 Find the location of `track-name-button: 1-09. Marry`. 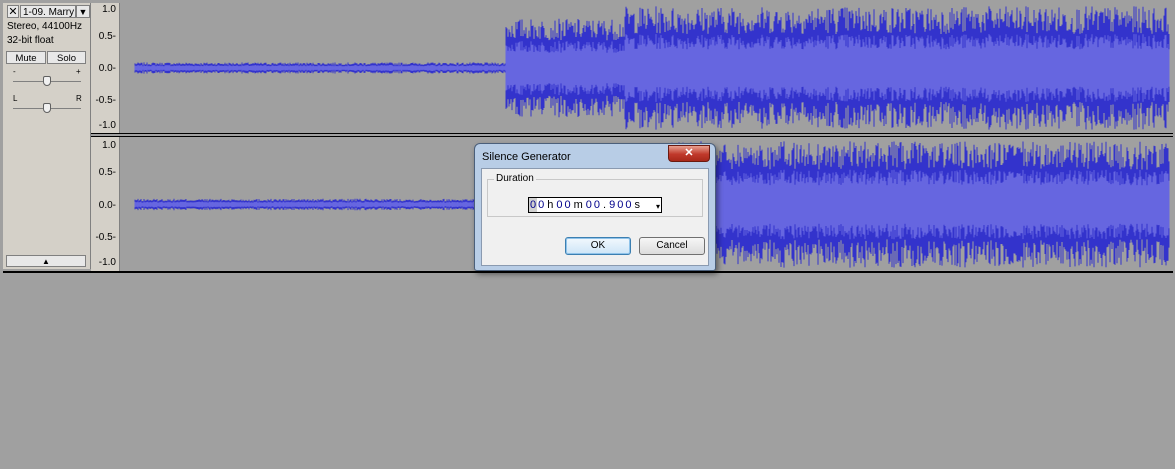

track-name-button: 1-09. Marry is located at coordinates (48, 11).